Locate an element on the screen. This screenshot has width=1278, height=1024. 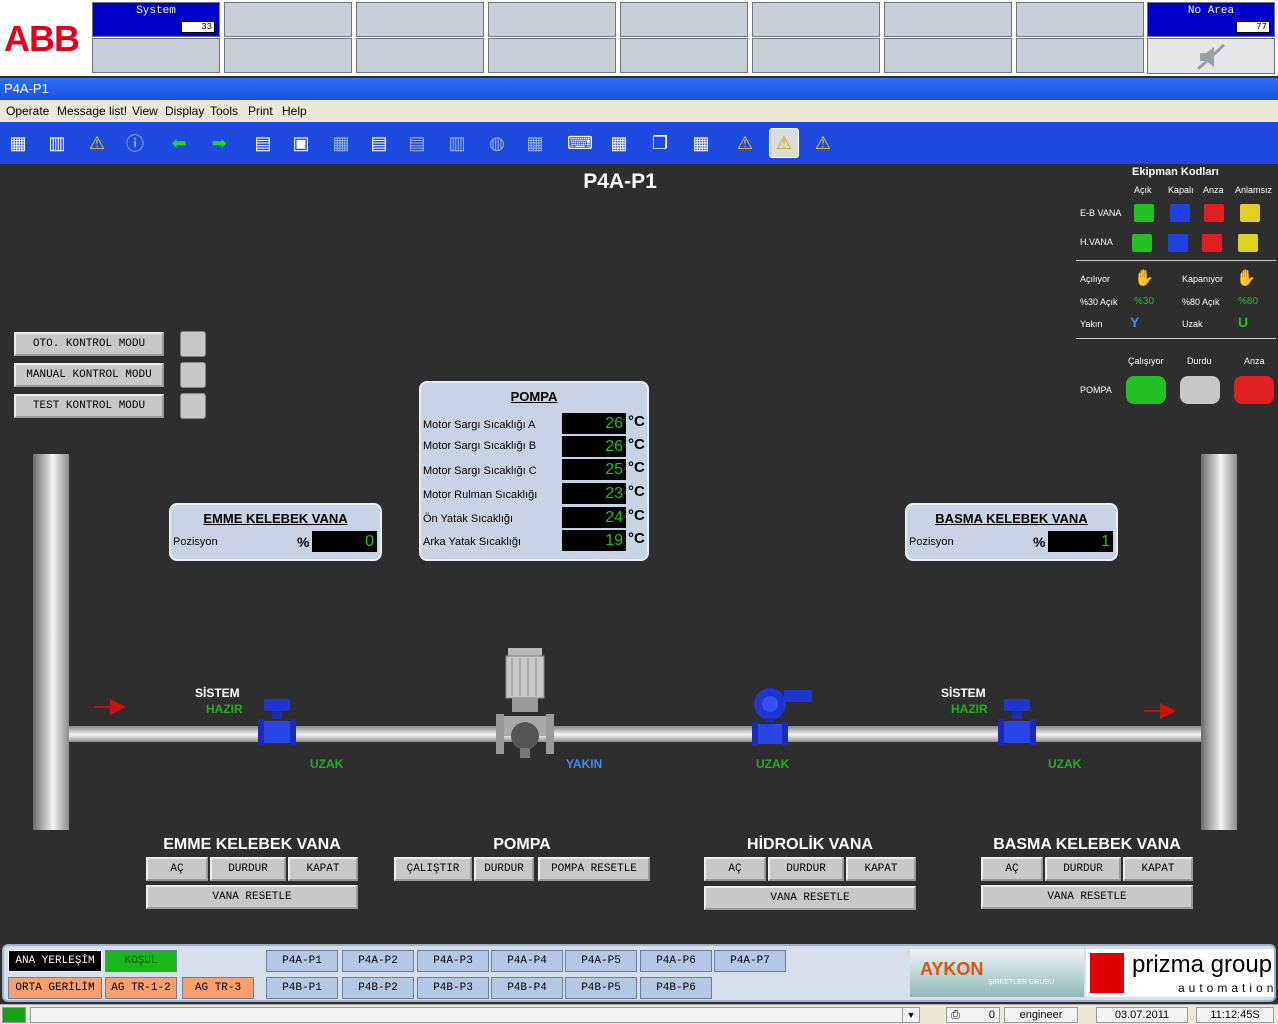
grid-icon: ▦ is located at coordinates (18, 143).